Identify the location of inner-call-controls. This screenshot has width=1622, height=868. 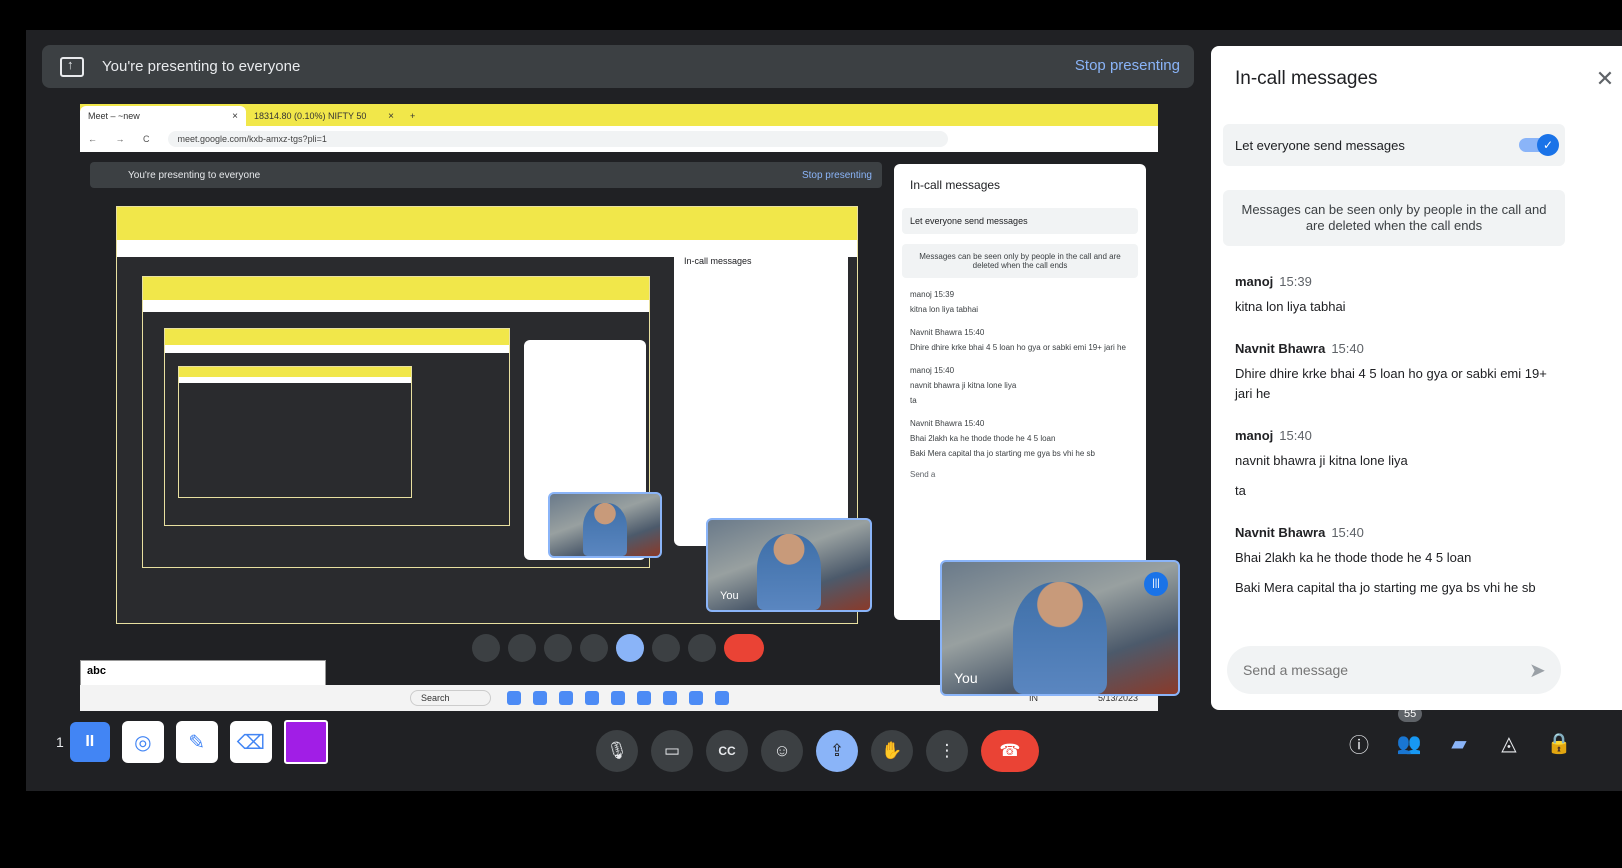
(618, 648).